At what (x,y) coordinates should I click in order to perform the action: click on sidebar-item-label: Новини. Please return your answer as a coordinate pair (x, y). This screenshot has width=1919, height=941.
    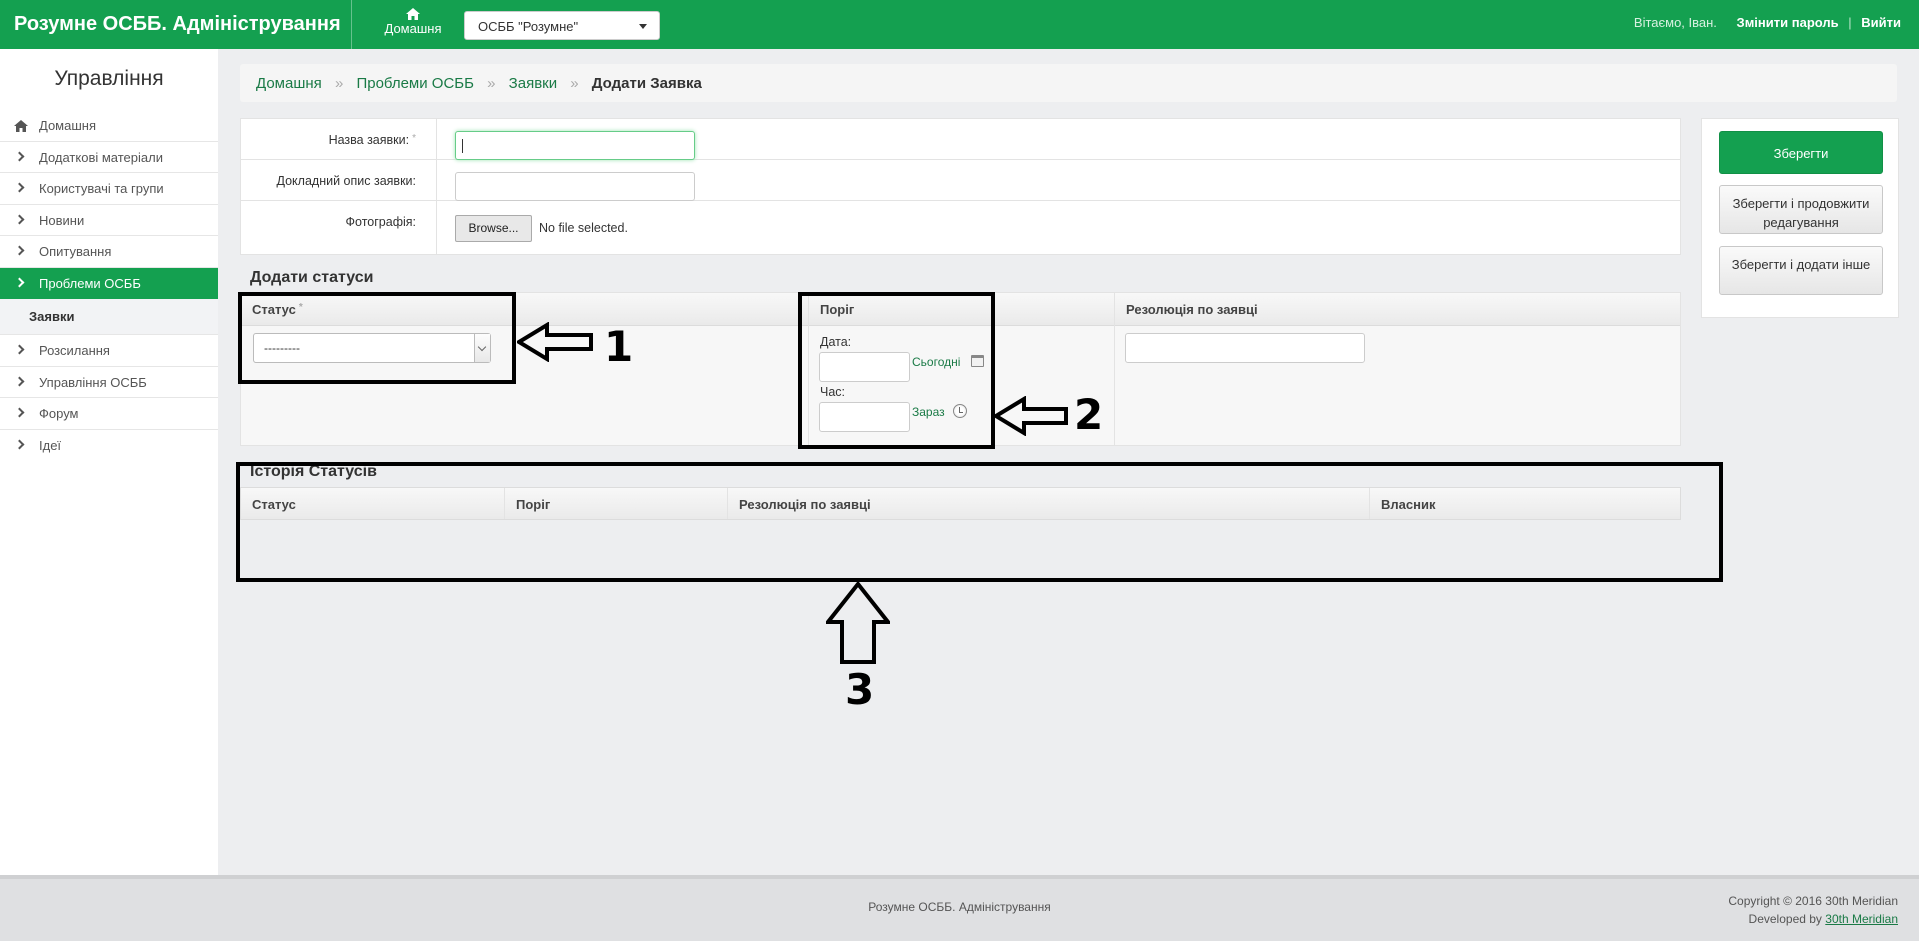
    Looking at the image, I should click on (62, 220).